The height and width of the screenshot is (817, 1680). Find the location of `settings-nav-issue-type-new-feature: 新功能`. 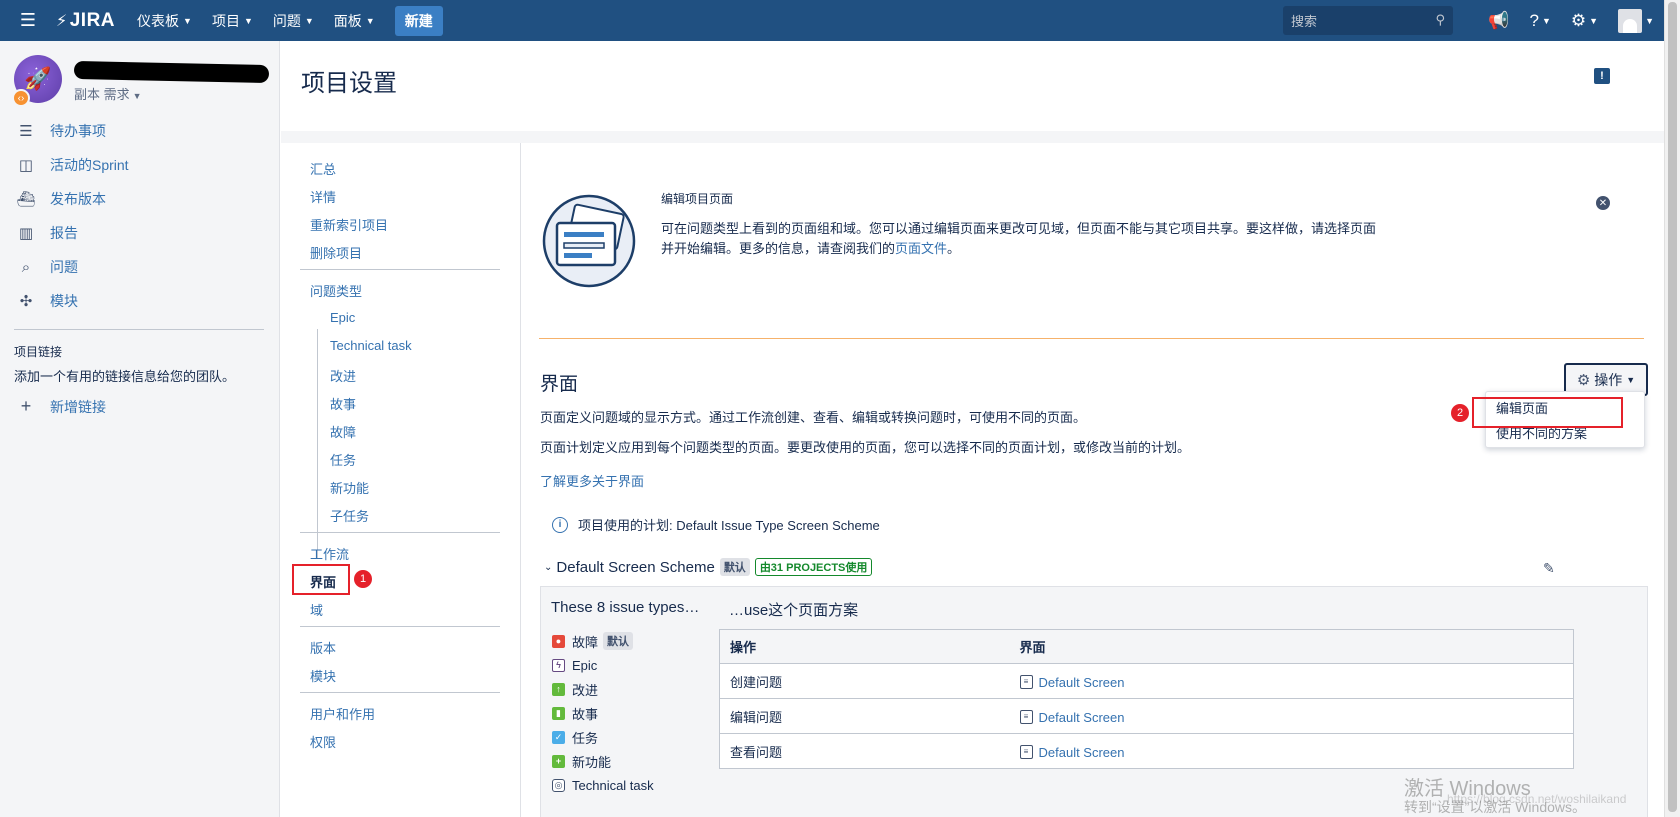

settings-nav-issue-type-new-feature: 新功能 is located at coordinates (349, 487).